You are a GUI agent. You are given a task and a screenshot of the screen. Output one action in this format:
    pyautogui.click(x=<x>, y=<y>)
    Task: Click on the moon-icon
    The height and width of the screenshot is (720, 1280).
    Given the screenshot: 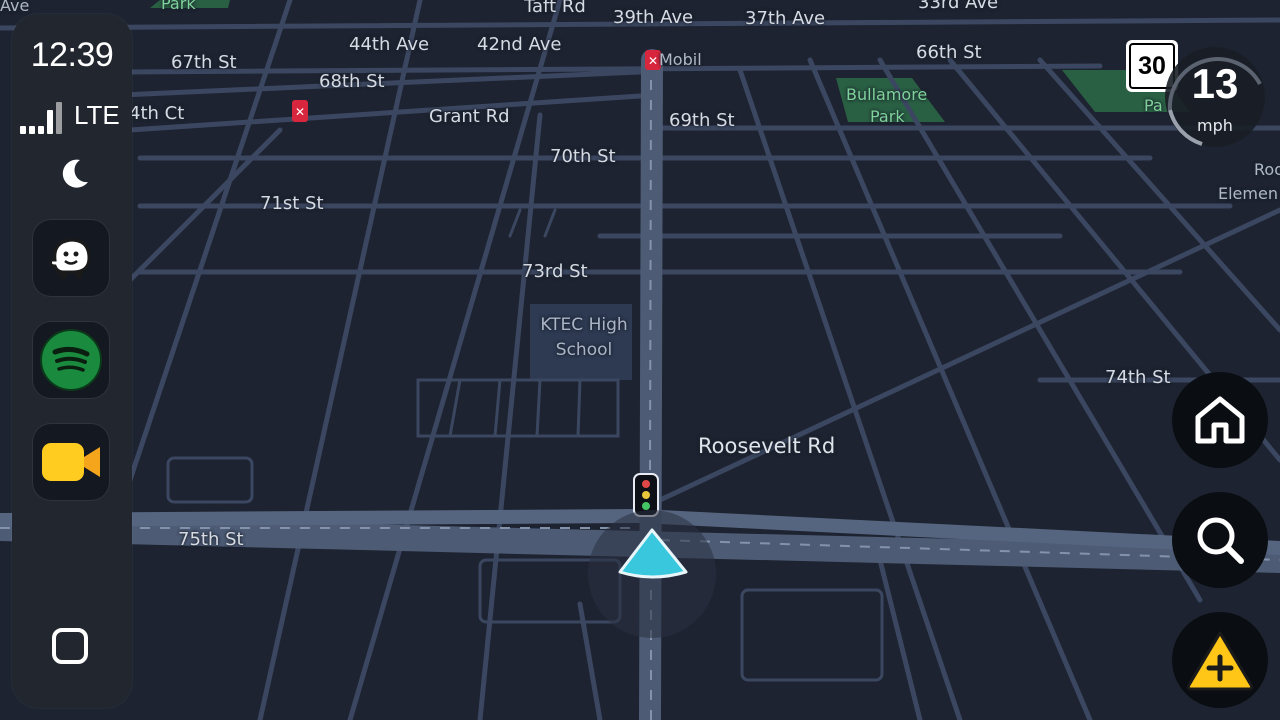 What is the action you would take?
    pyautogui.click(x=74, y=174)
    